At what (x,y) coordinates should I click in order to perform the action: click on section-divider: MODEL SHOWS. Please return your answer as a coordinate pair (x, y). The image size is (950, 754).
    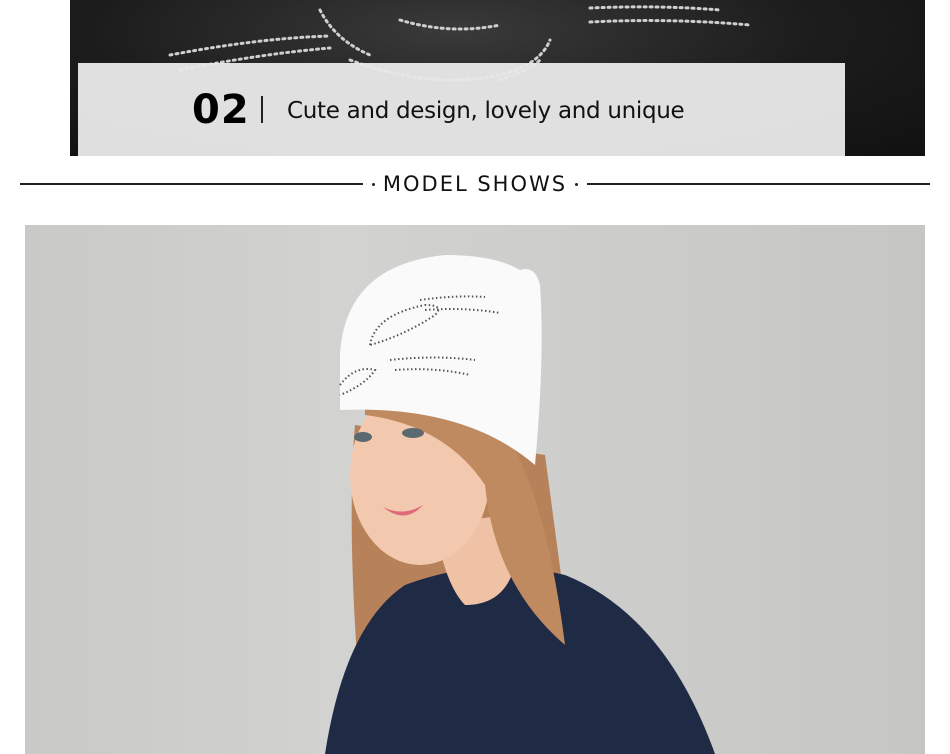
    Looking at the image, I should click on (475, 184).